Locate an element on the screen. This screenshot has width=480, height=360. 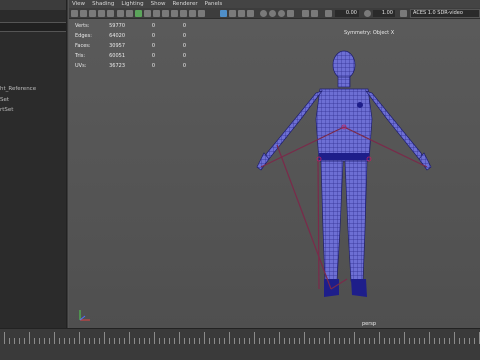
color-space-dropdown: ACES 1.0 SDR-video is located at coordinates (445, 13).